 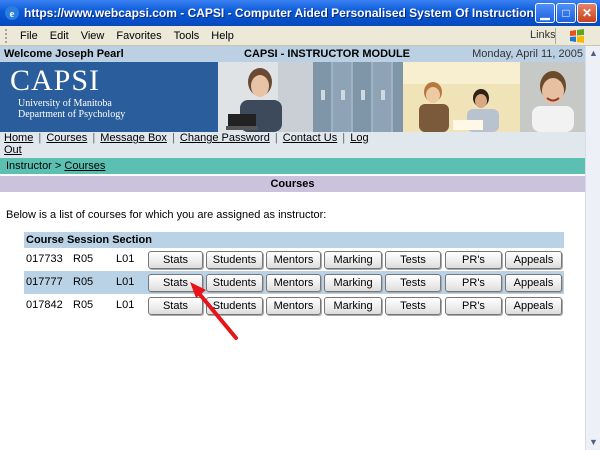 What do you see at coordinates (577, 36) in the screenshot?
I see `windows-logo-icon` at bounding box center [577, 36].